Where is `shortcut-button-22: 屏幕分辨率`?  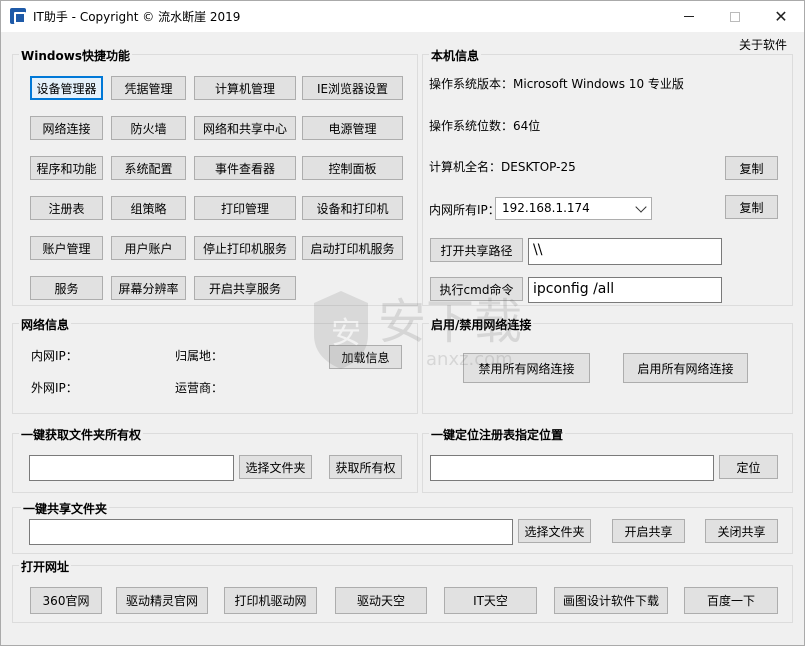 shortcut-button-22: 屏幕分辨率 is located at coordinates (148, 288).